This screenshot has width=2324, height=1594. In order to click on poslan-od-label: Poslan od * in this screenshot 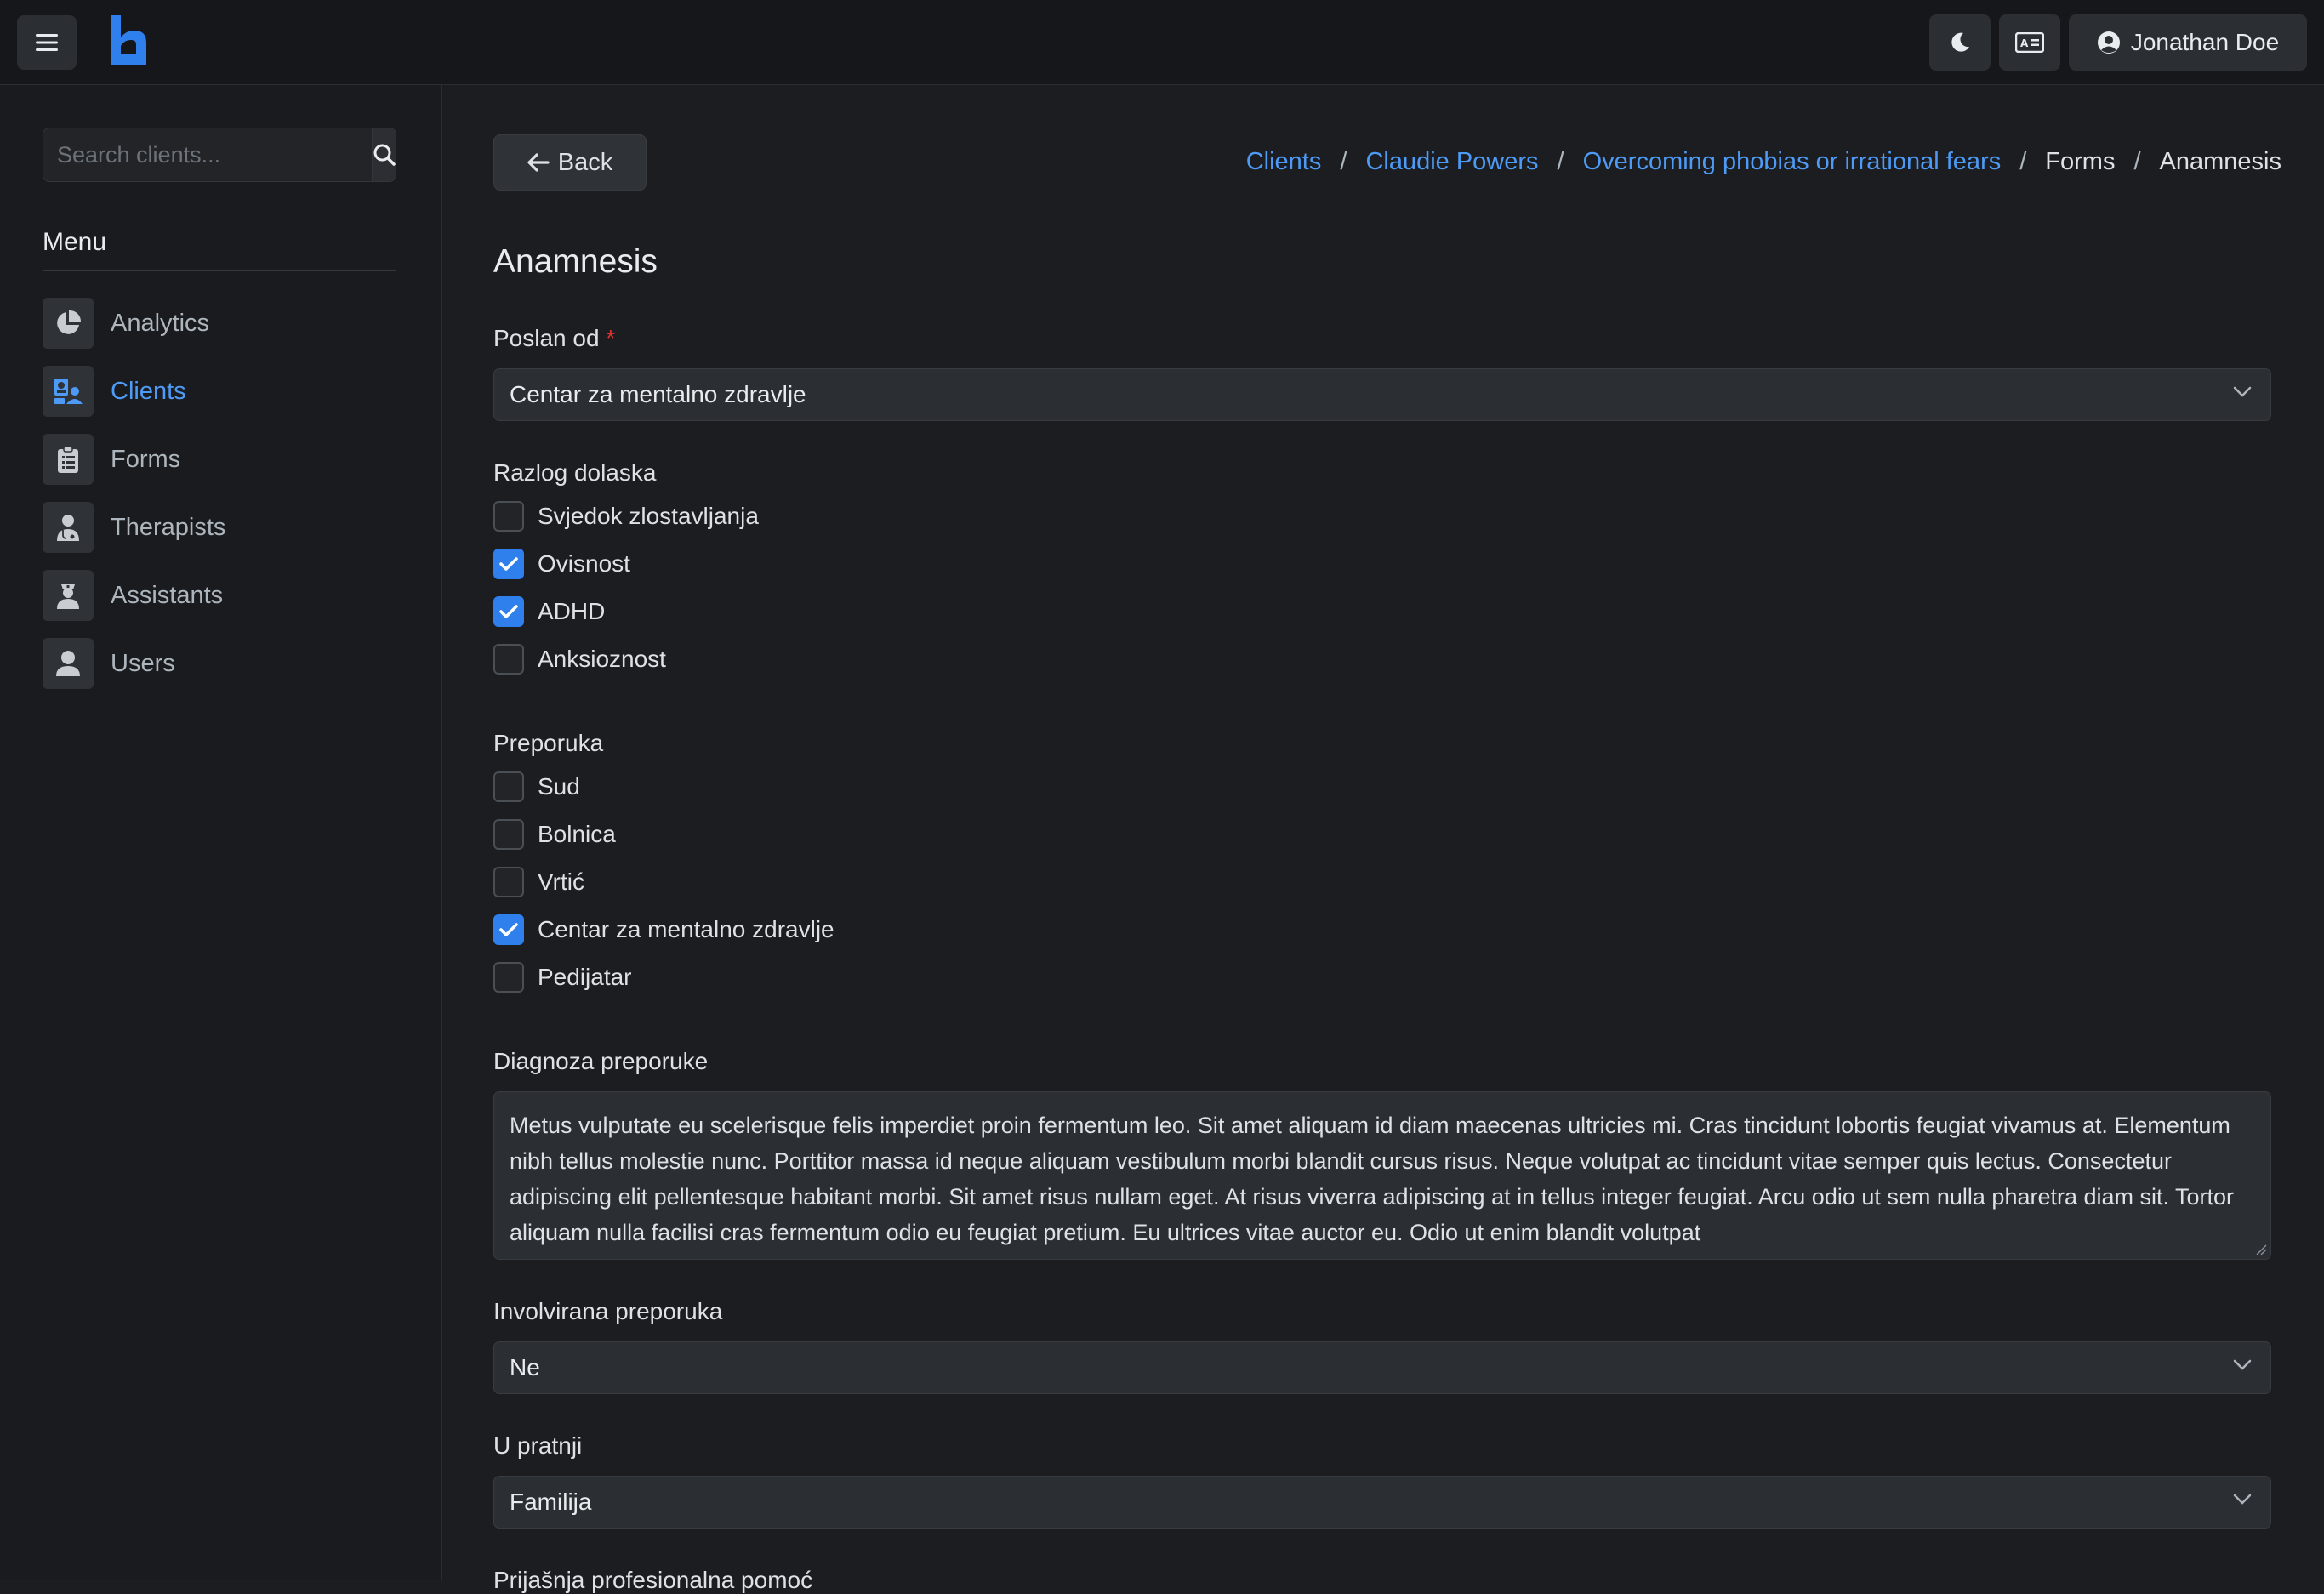, I will do `click(554, 338)`.